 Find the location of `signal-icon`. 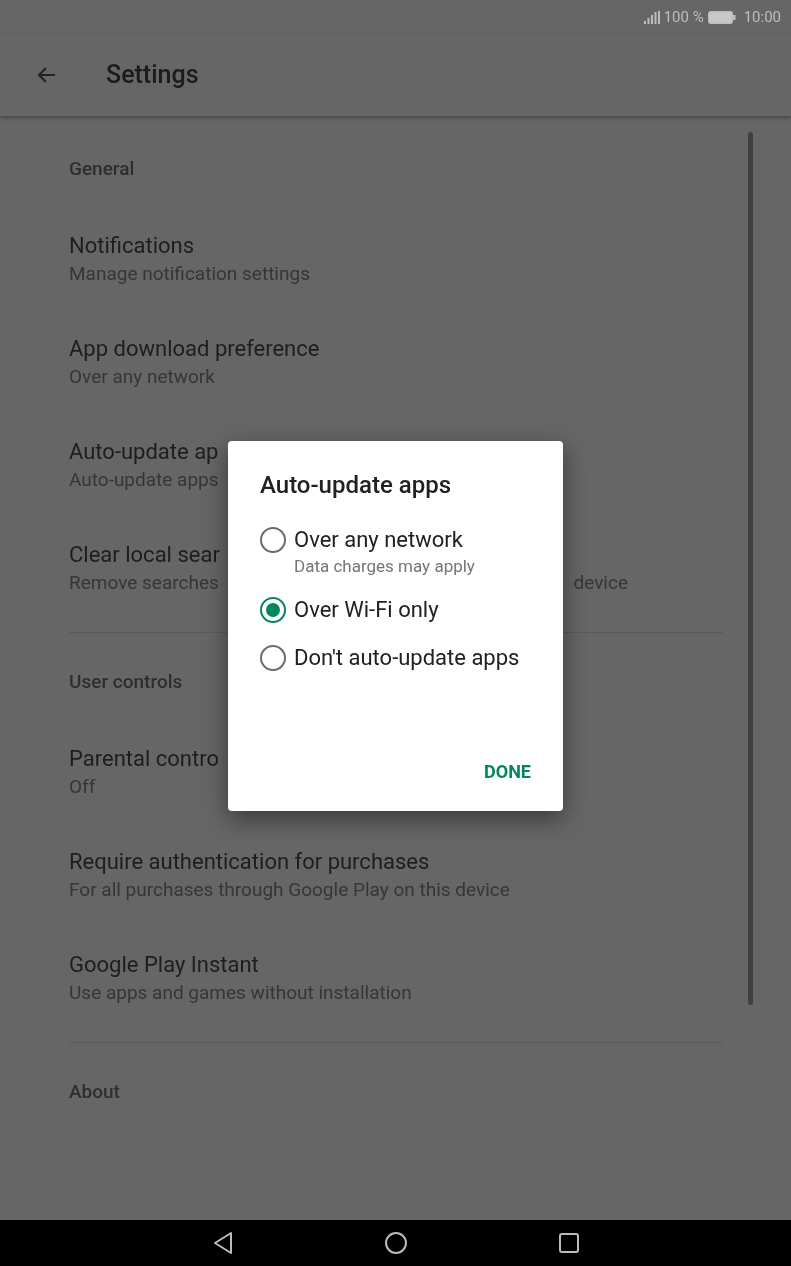

signal-icon is located at coordinates (651, 17).